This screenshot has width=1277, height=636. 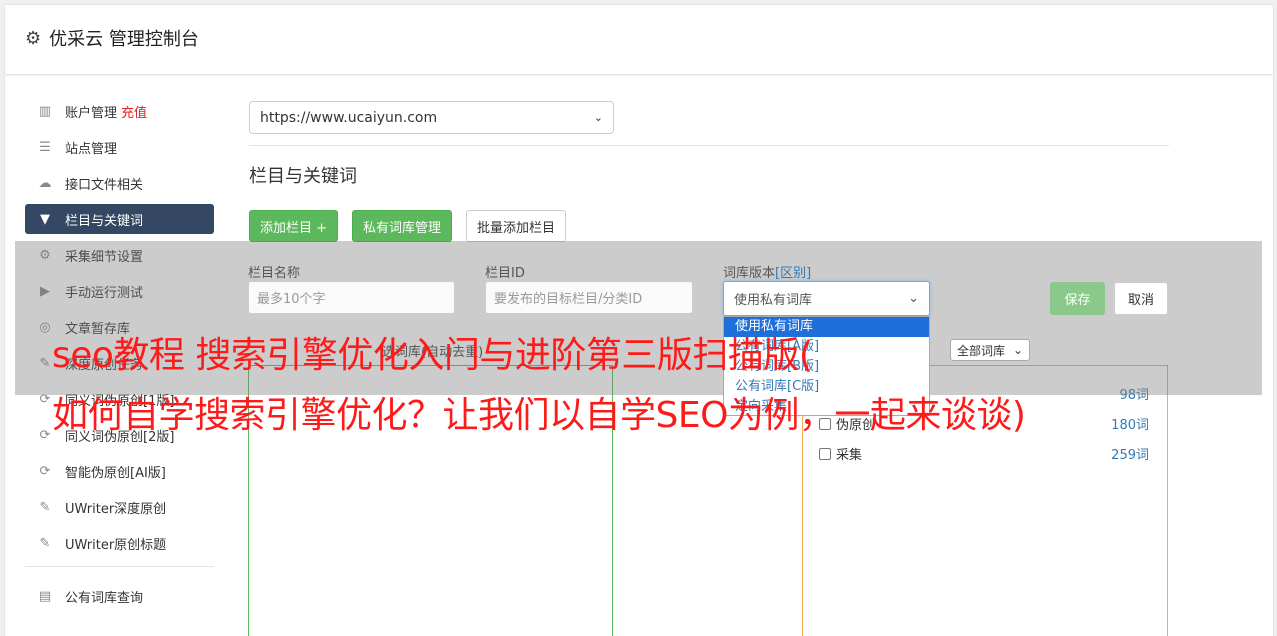 I want to click on sidebar-item-columns: ▼ 栏目与关键词, so click(x=119, y=219).